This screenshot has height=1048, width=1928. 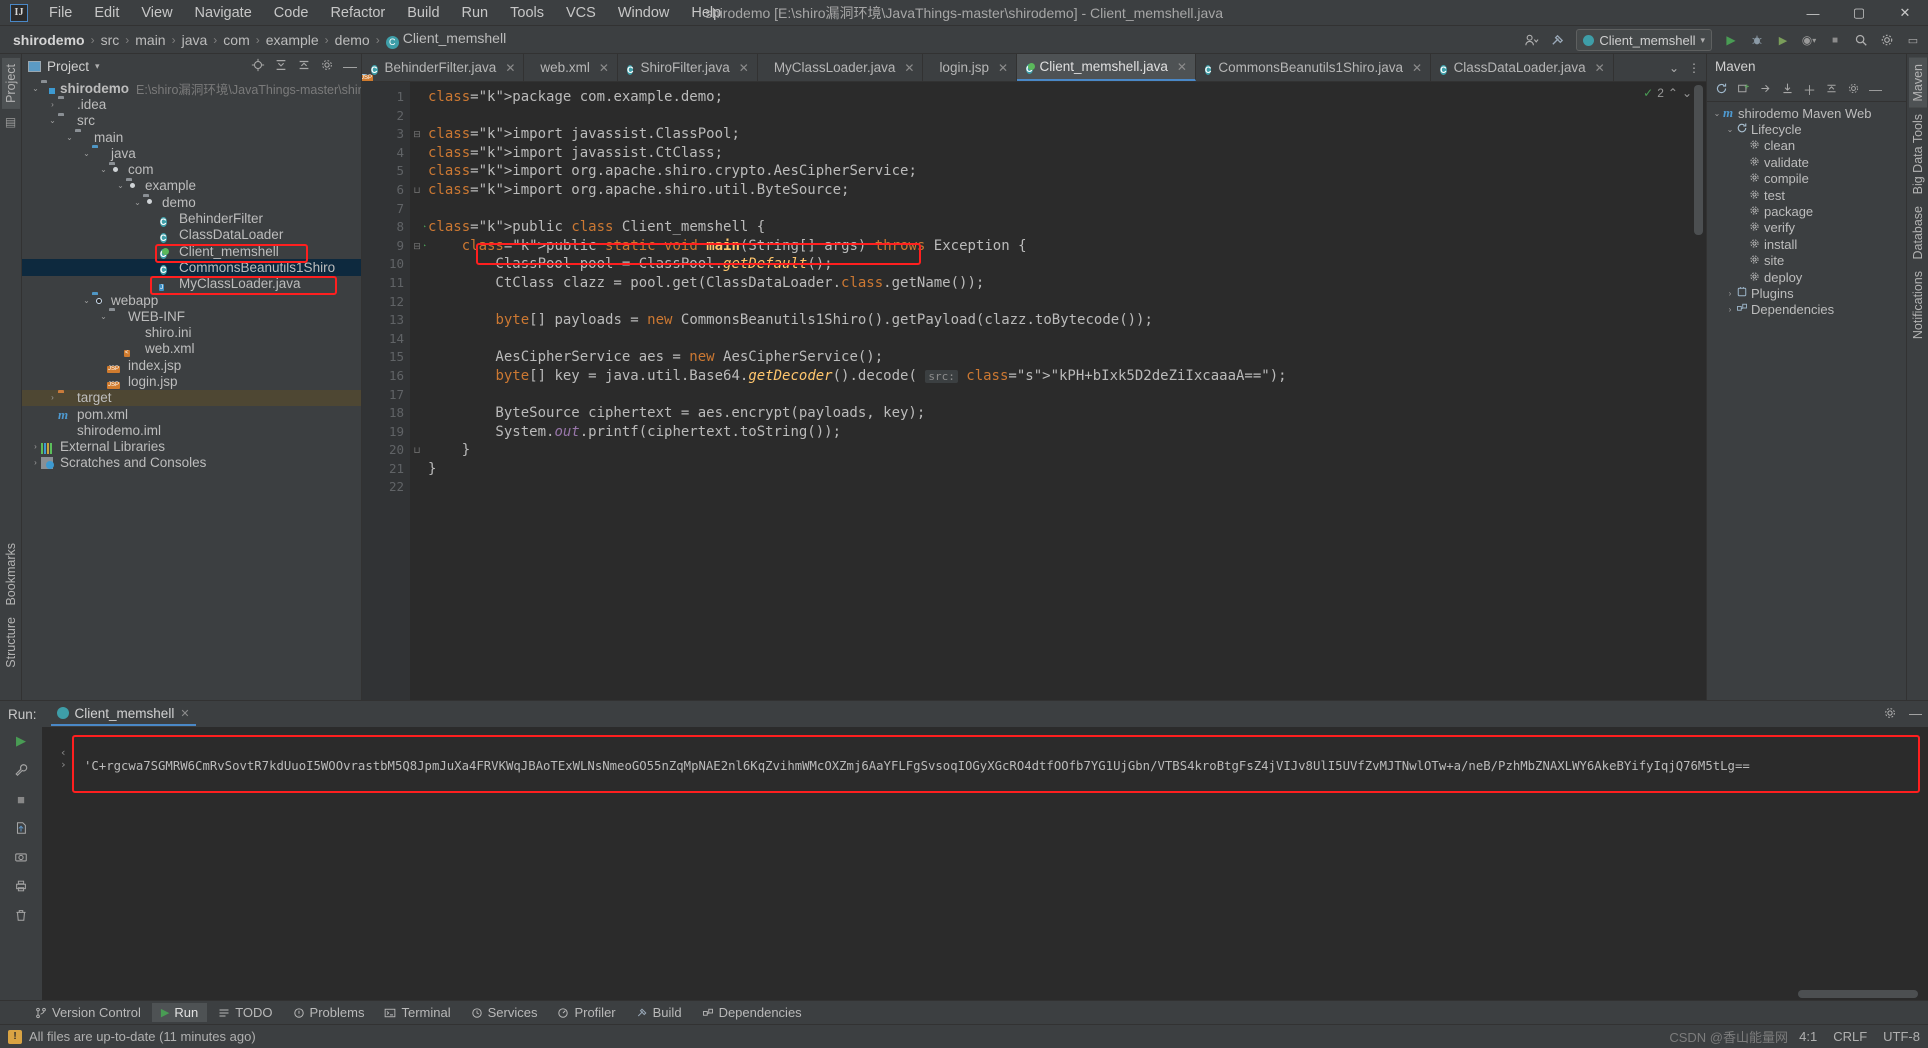 What do you see at coordinates (1783, 40) in the screenshot?
I see `run-with-coverage-button: ▶` at bounding box center [1783, 40].